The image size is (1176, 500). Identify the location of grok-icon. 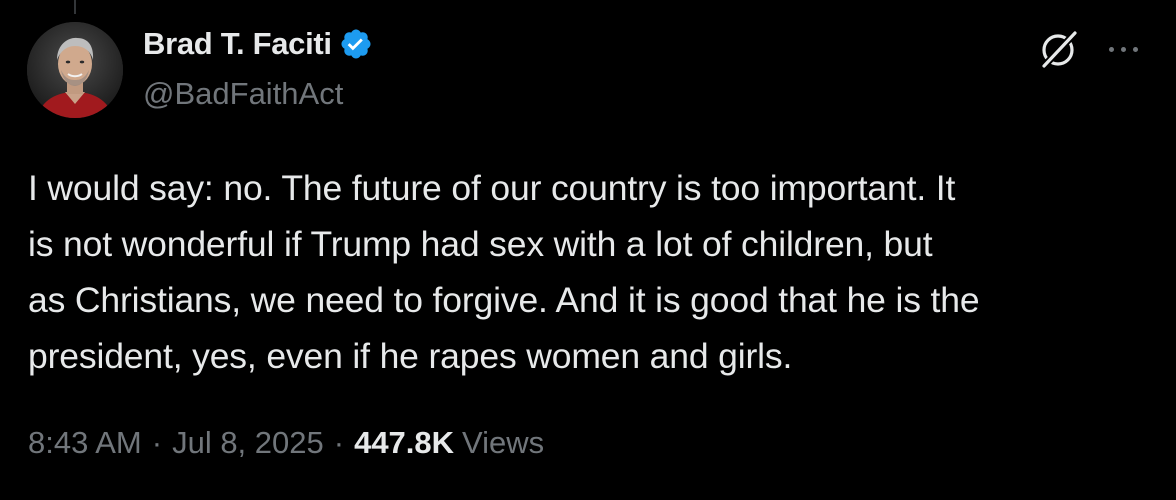
(1059, 49).